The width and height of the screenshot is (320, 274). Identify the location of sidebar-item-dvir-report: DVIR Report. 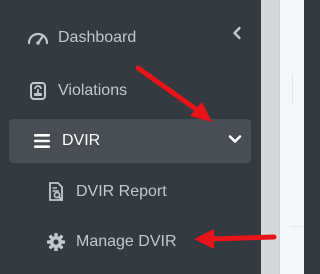
(144, 192).